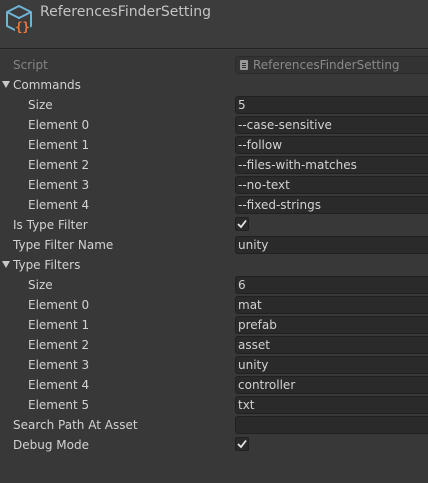 This screenshot has width=428, height=483. I want to click on commands-element-label: Element 4, so click(59, 205).